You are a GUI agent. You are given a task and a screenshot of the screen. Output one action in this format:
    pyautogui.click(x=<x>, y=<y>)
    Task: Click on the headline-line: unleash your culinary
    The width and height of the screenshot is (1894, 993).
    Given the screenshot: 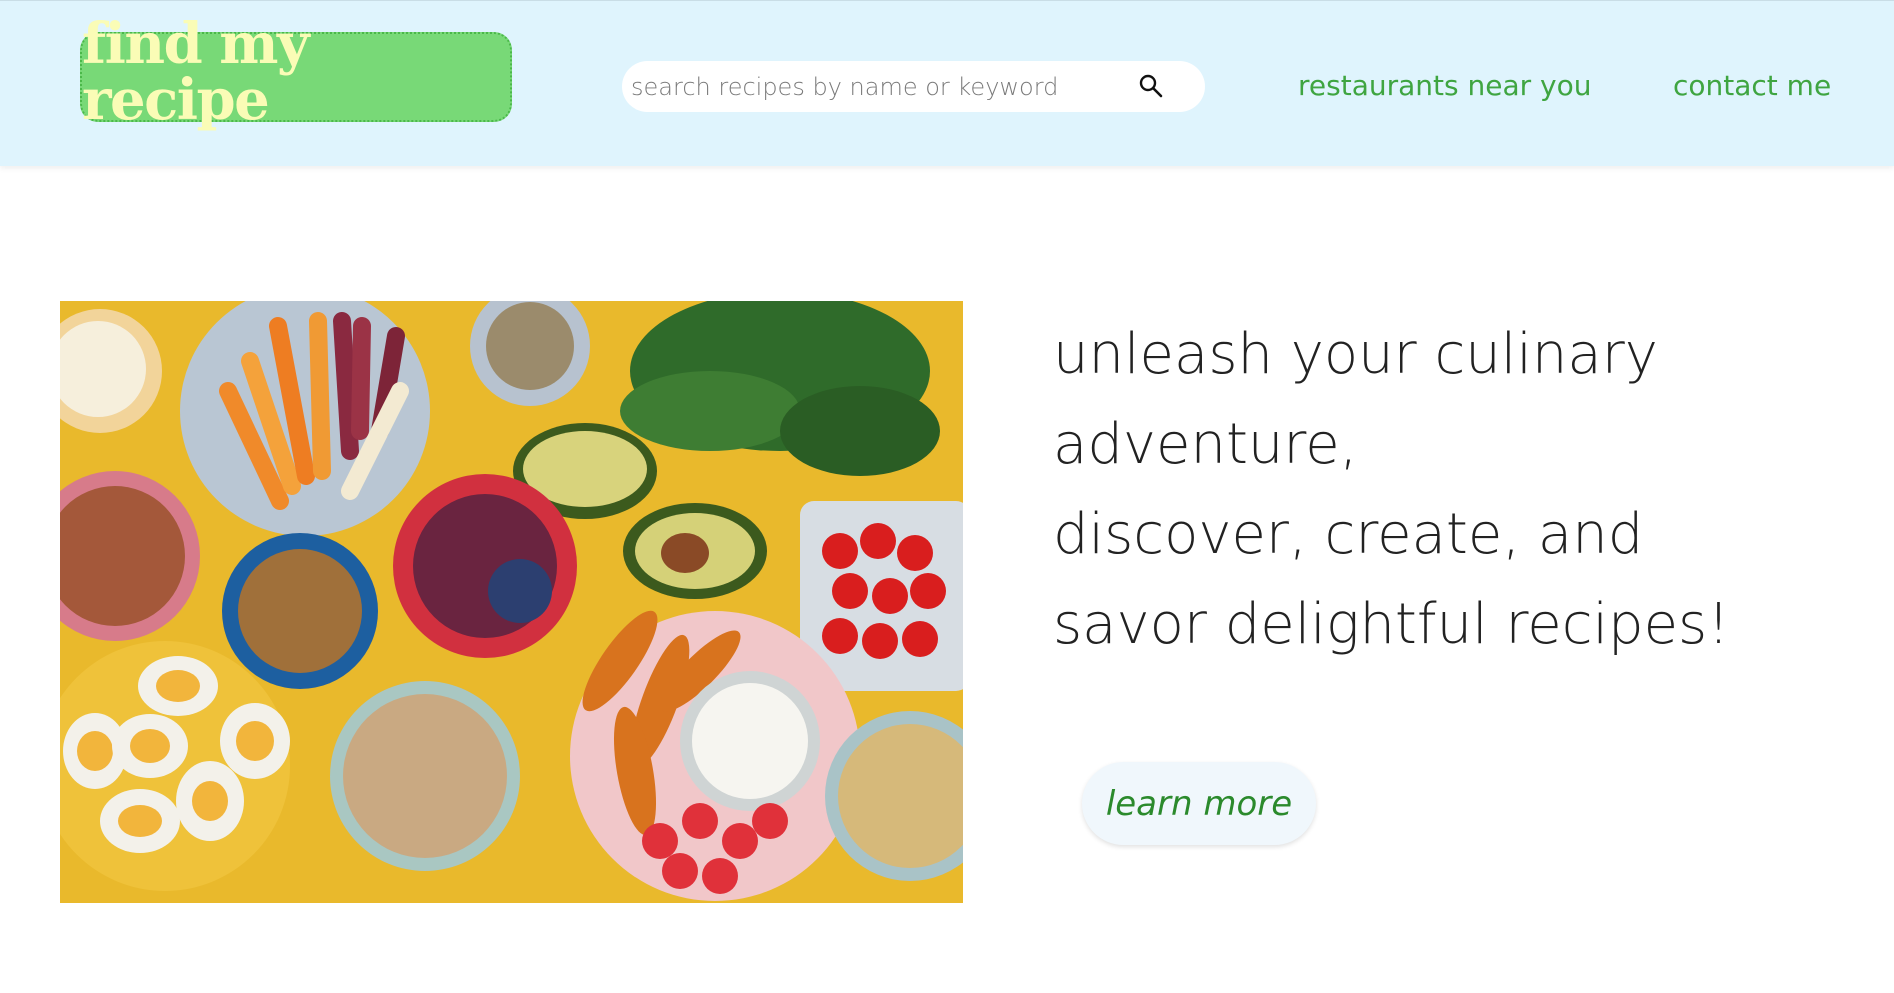 What is the action you would take?
    pyautogui.click(x=1355, y=354)
    